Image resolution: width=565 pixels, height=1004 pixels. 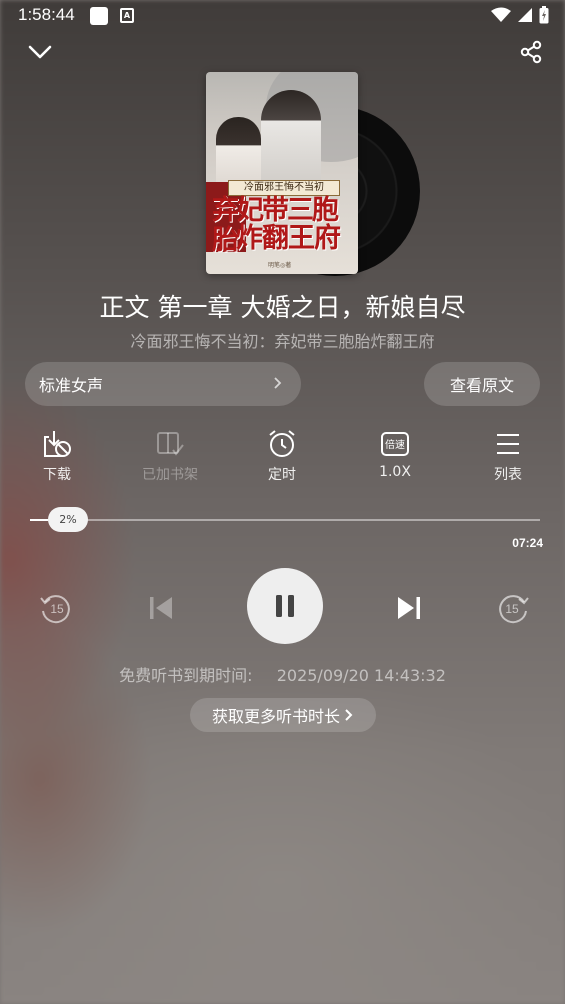 I want to click on list-button: 列表, so click(x=508, y=456).